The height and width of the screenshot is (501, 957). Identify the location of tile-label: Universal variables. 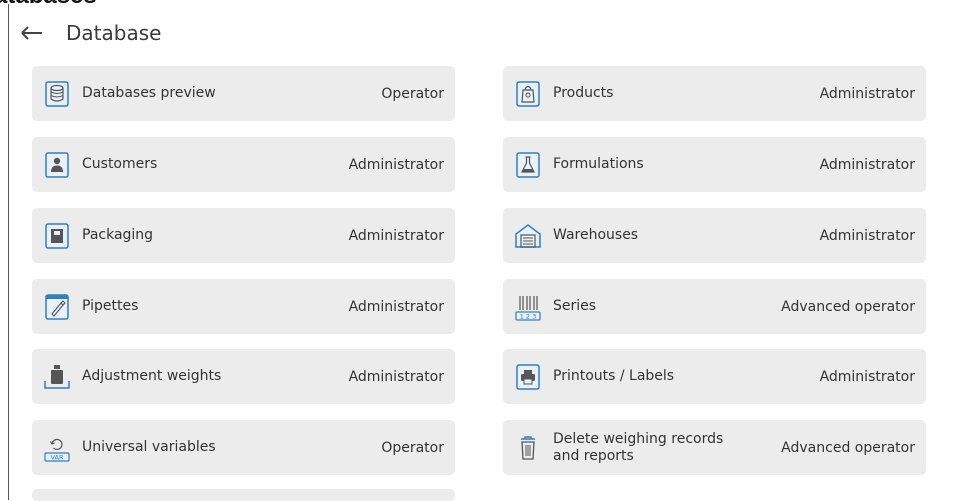
(149, 447).